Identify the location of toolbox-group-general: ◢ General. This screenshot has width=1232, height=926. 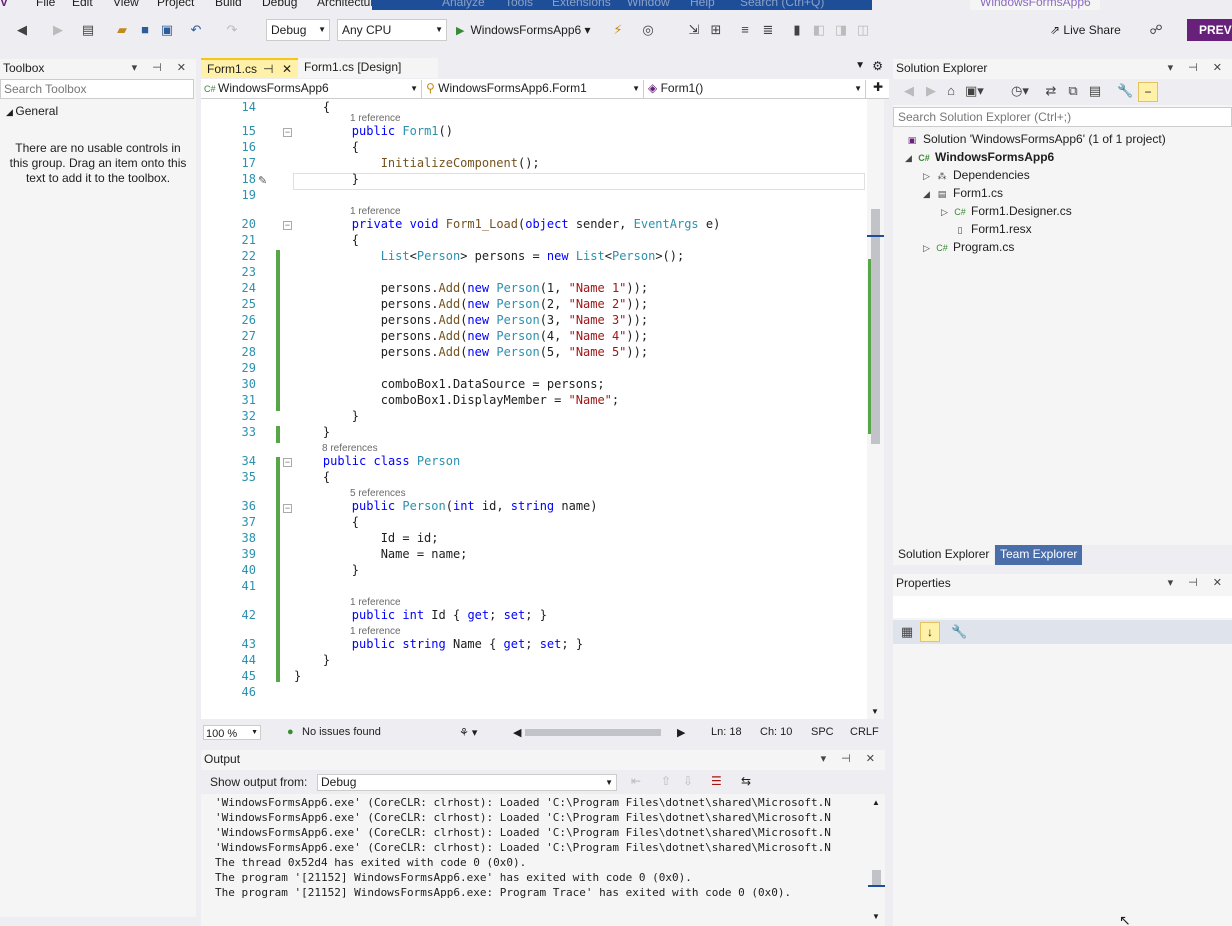
(32, 111).